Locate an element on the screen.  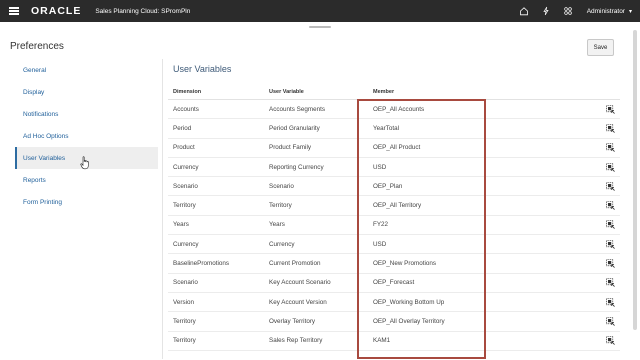
cell-member: FY22 is located at coordinates (484, 224).